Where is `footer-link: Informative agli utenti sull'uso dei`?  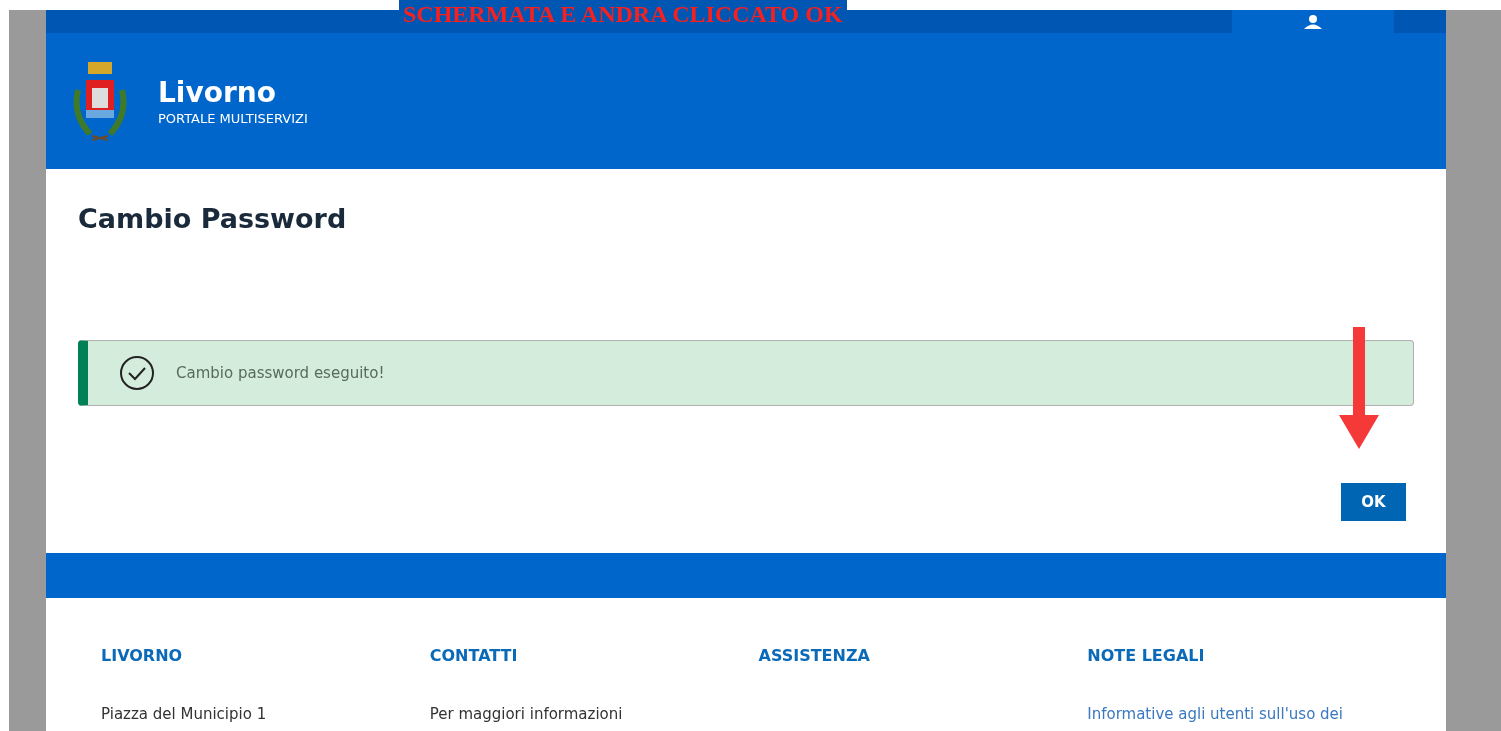 footer-link: Informative agli utenti sull'uso dei is located at coordinates (1251, 714).